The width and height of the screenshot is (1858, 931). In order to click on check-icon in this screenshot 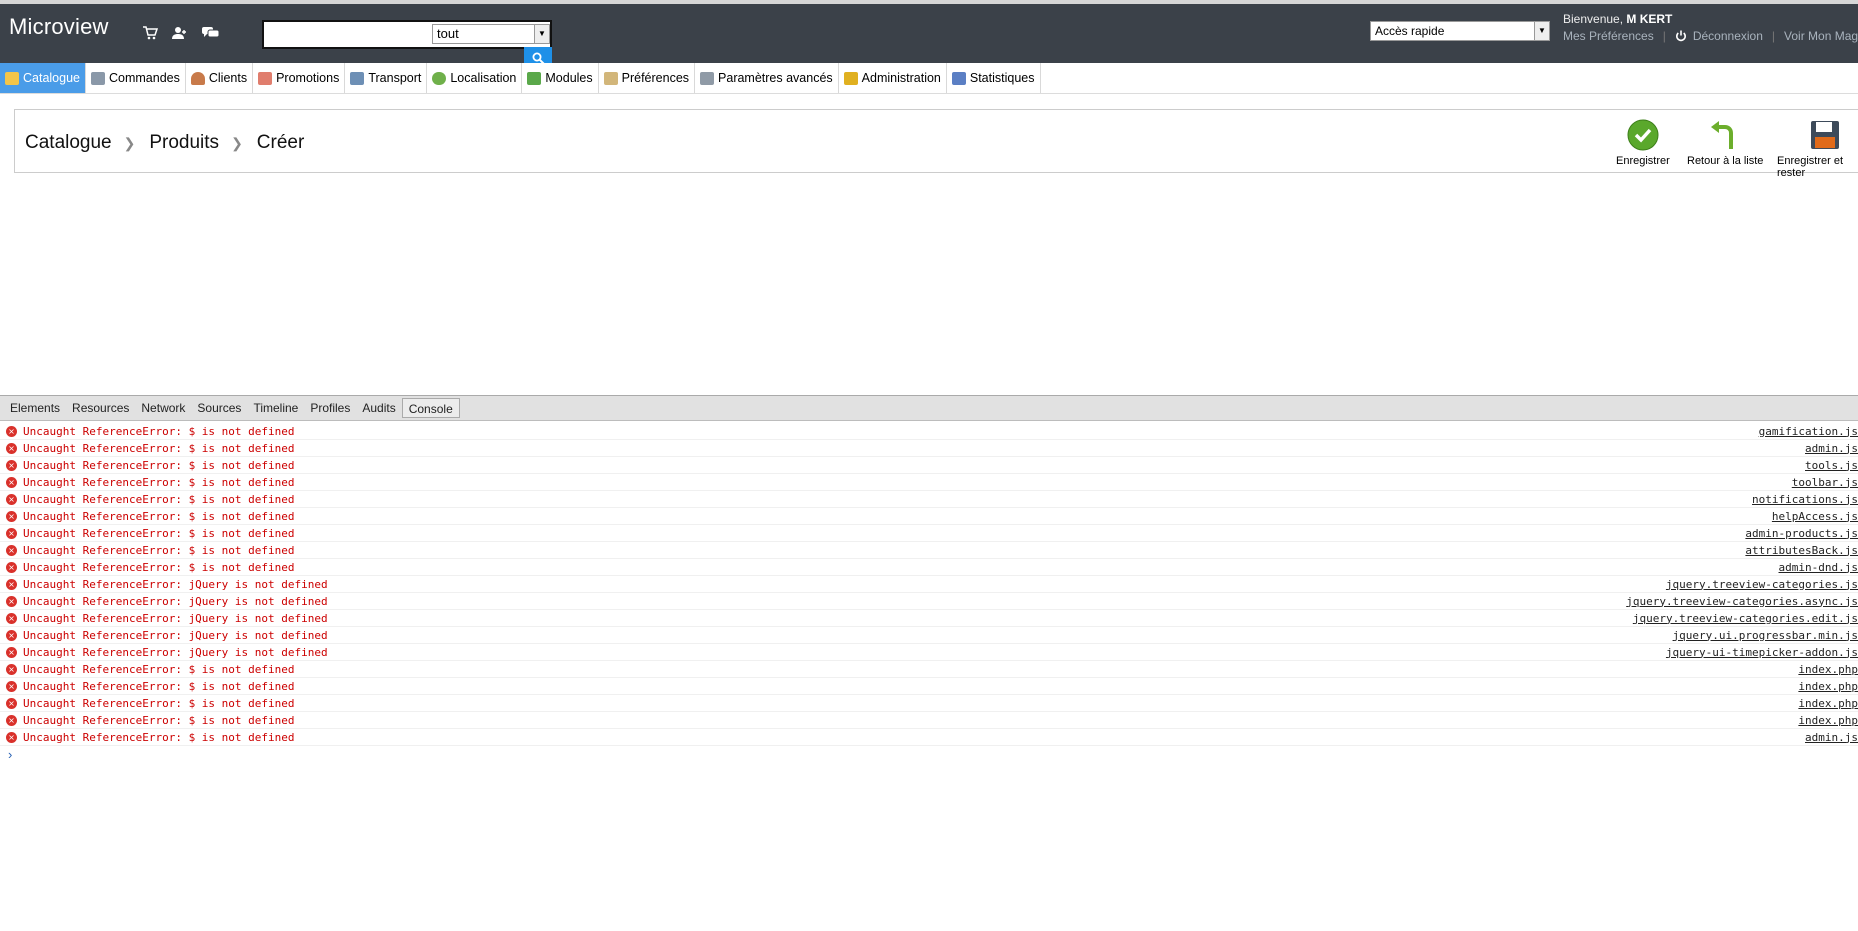, I will do `click(1643, 135)`.